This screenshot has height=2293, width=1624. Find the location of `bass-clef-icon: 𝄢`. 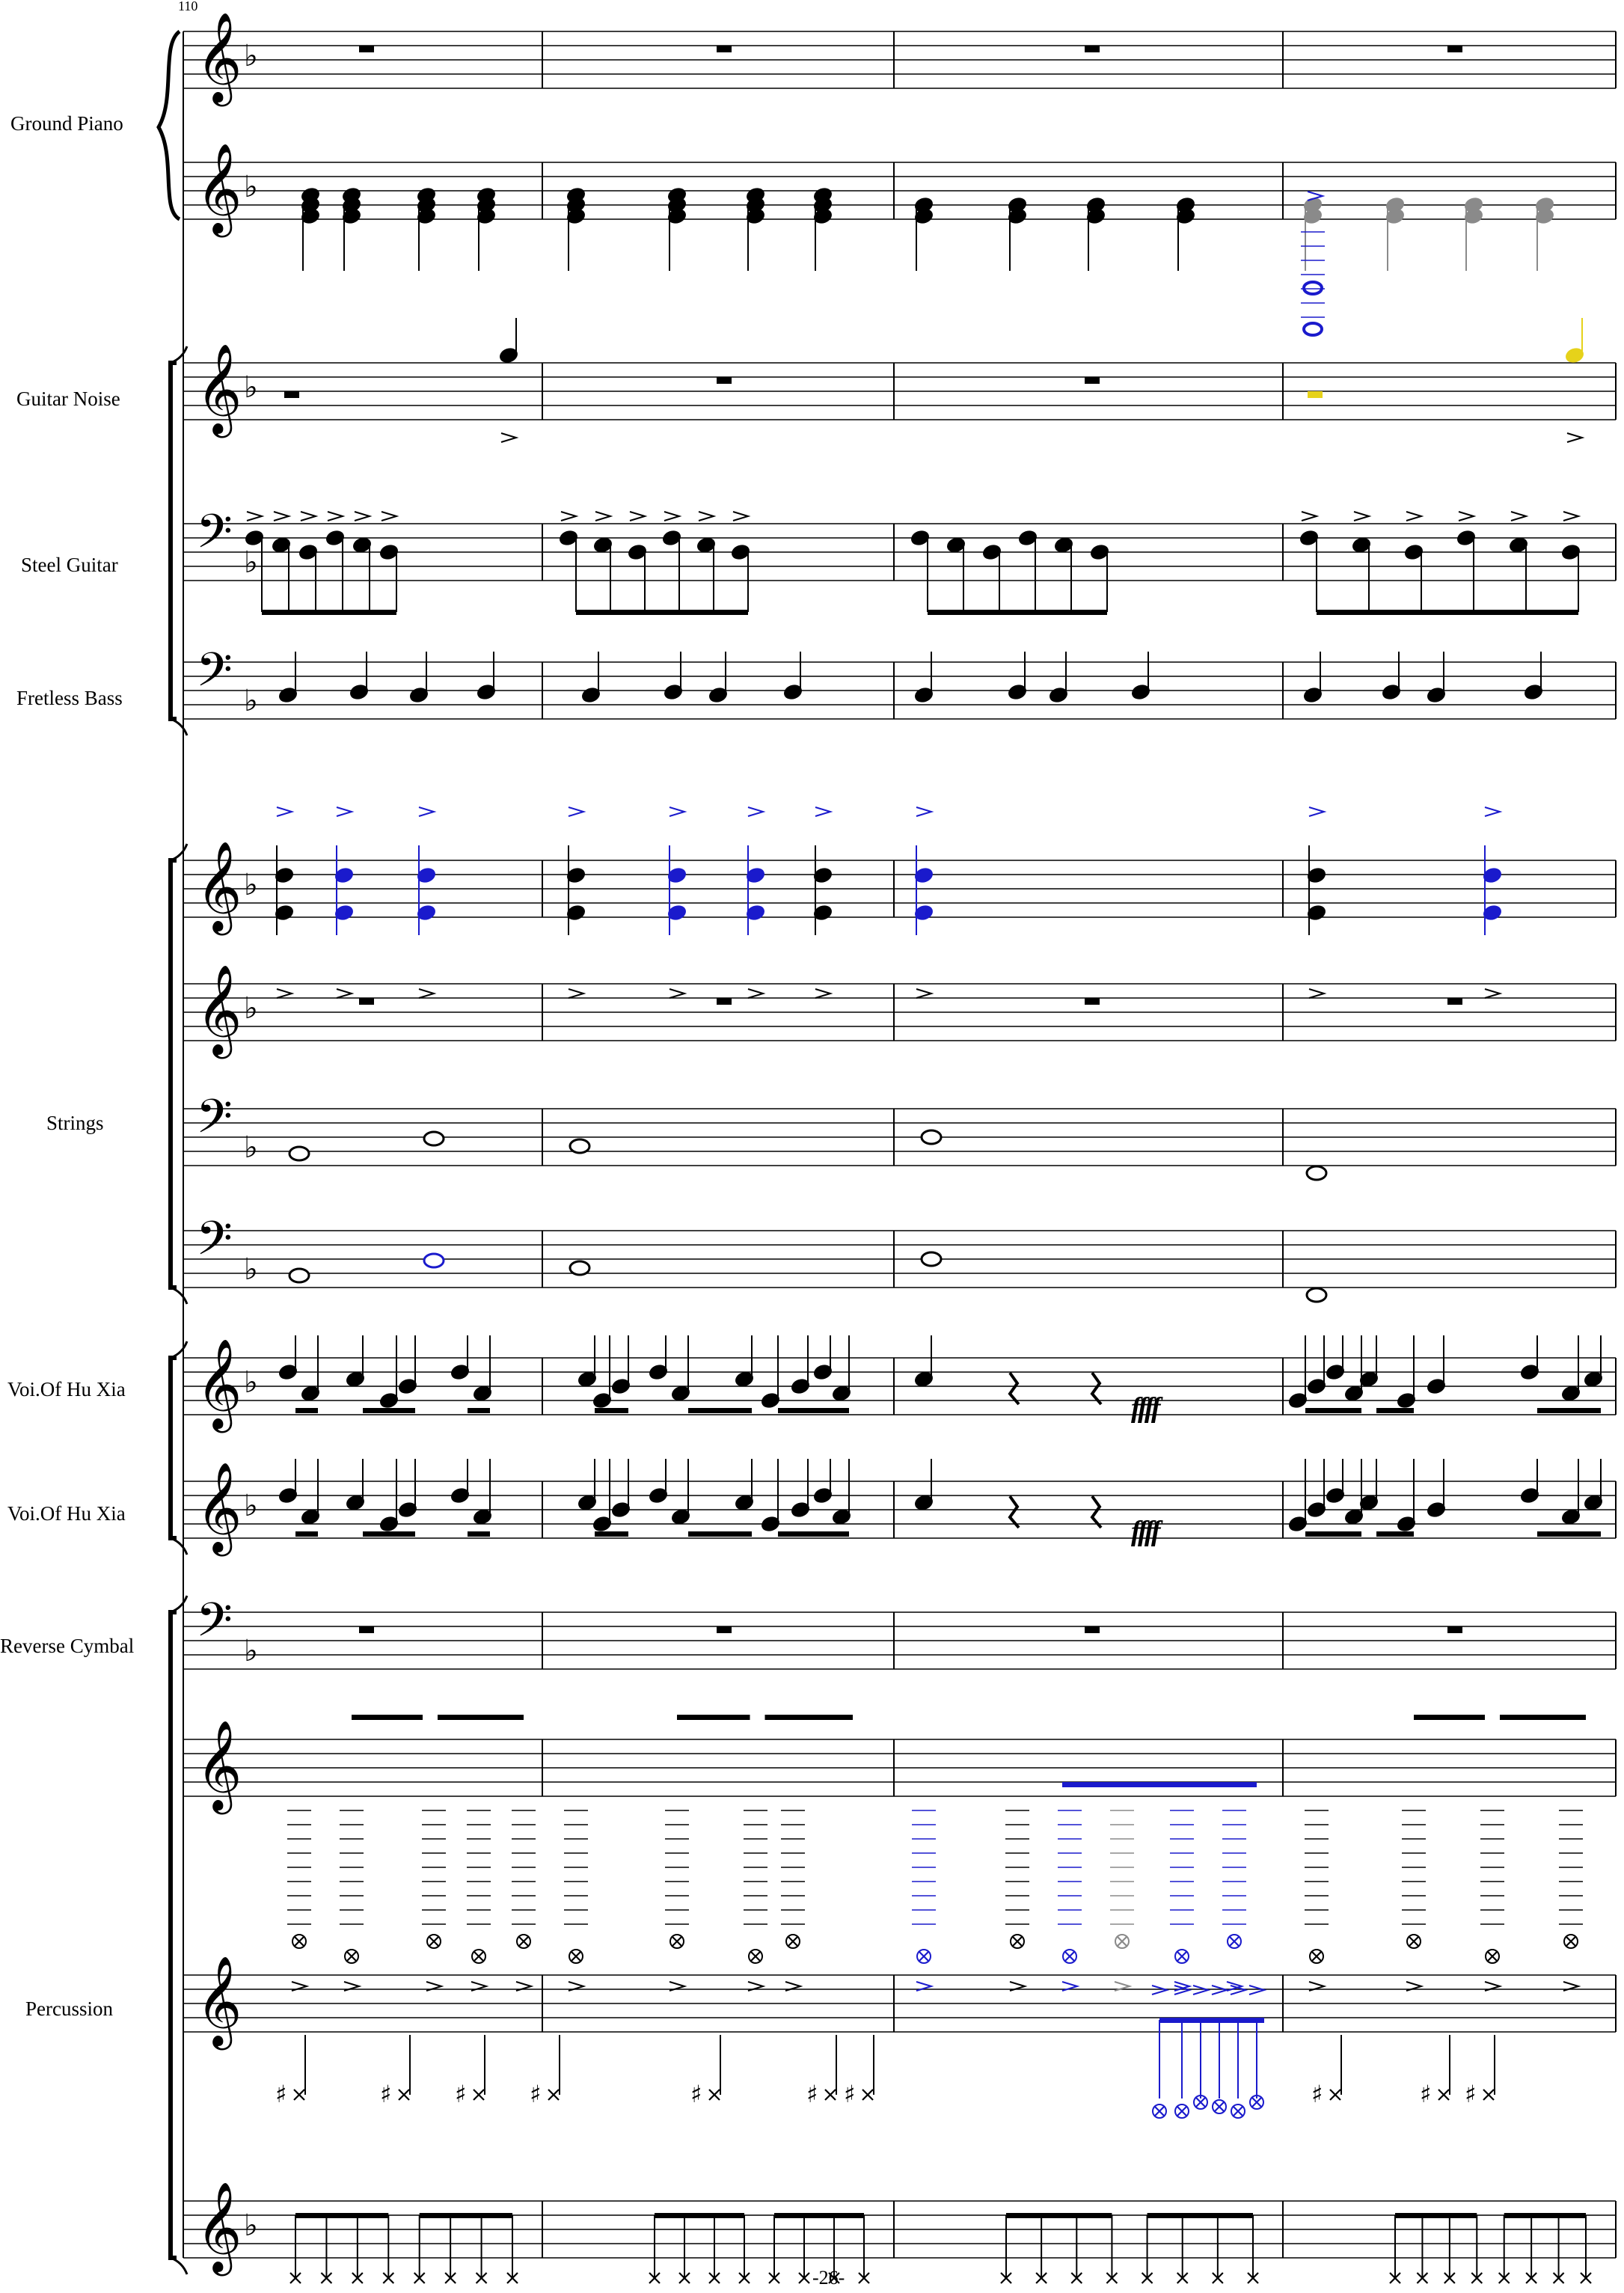

bass-clef-icon: 𝄢 is located at coordinates (215, 536).